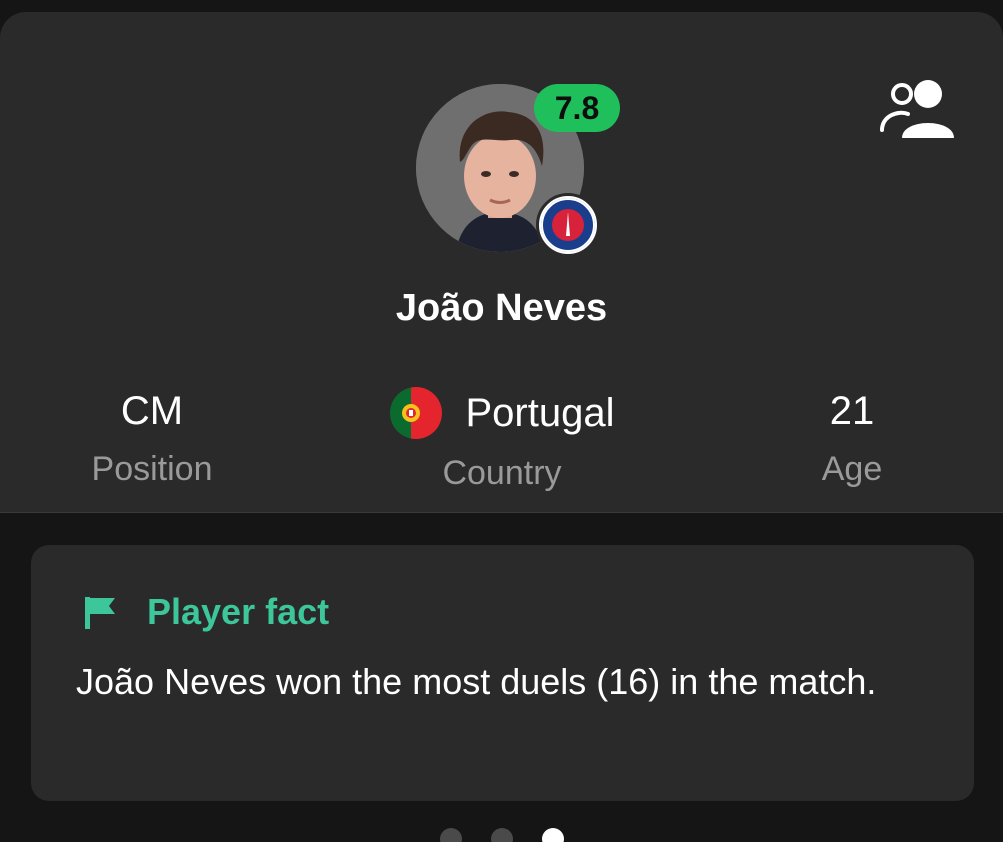 The image size is (1003, 842). I want to click on users-icon, so click(917, 109).